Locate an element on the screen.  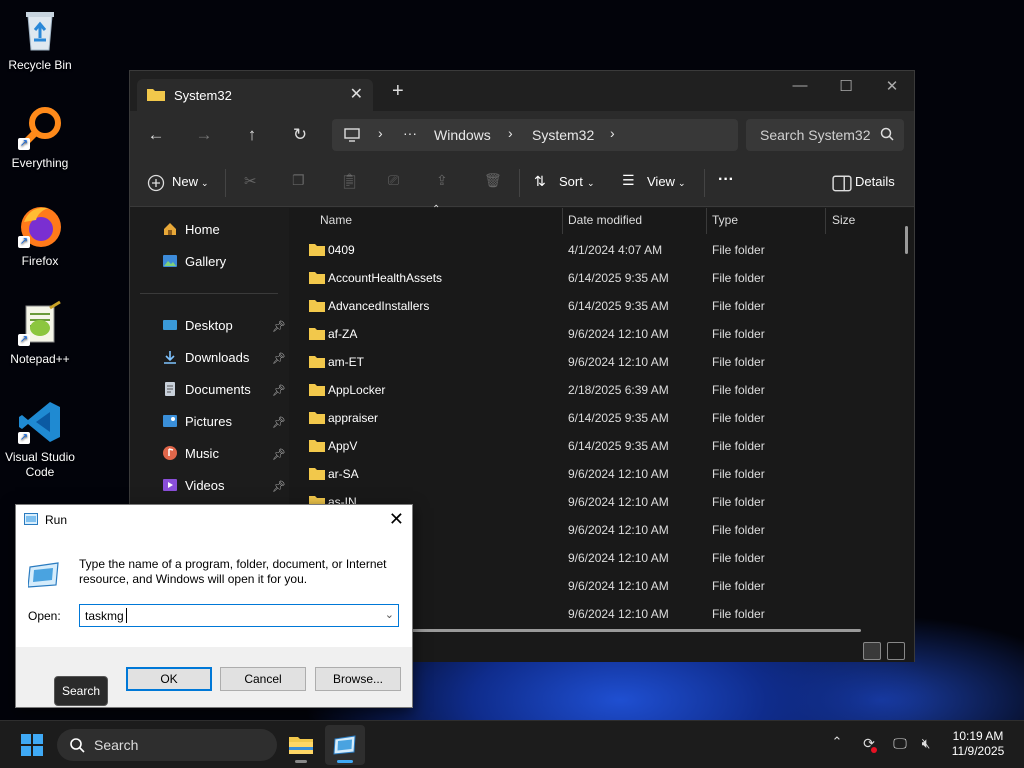
tab-system32: System32 ✕ is located at coordinates (255, 95).